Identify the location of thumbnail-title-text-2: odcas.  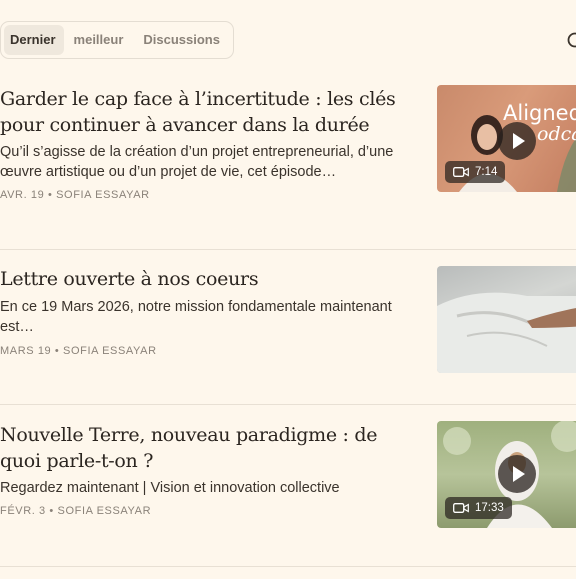
(556, 134).